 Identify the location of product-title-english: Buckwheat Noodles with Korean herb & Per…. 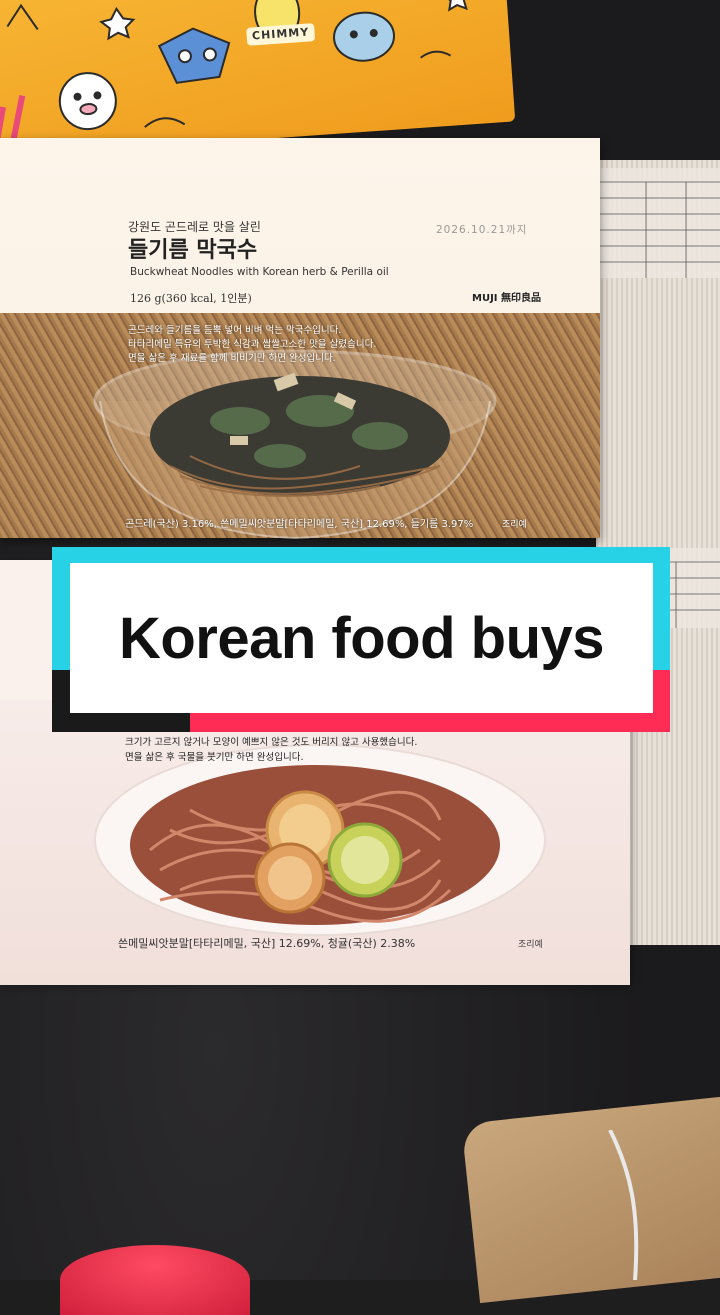
(259, 272).